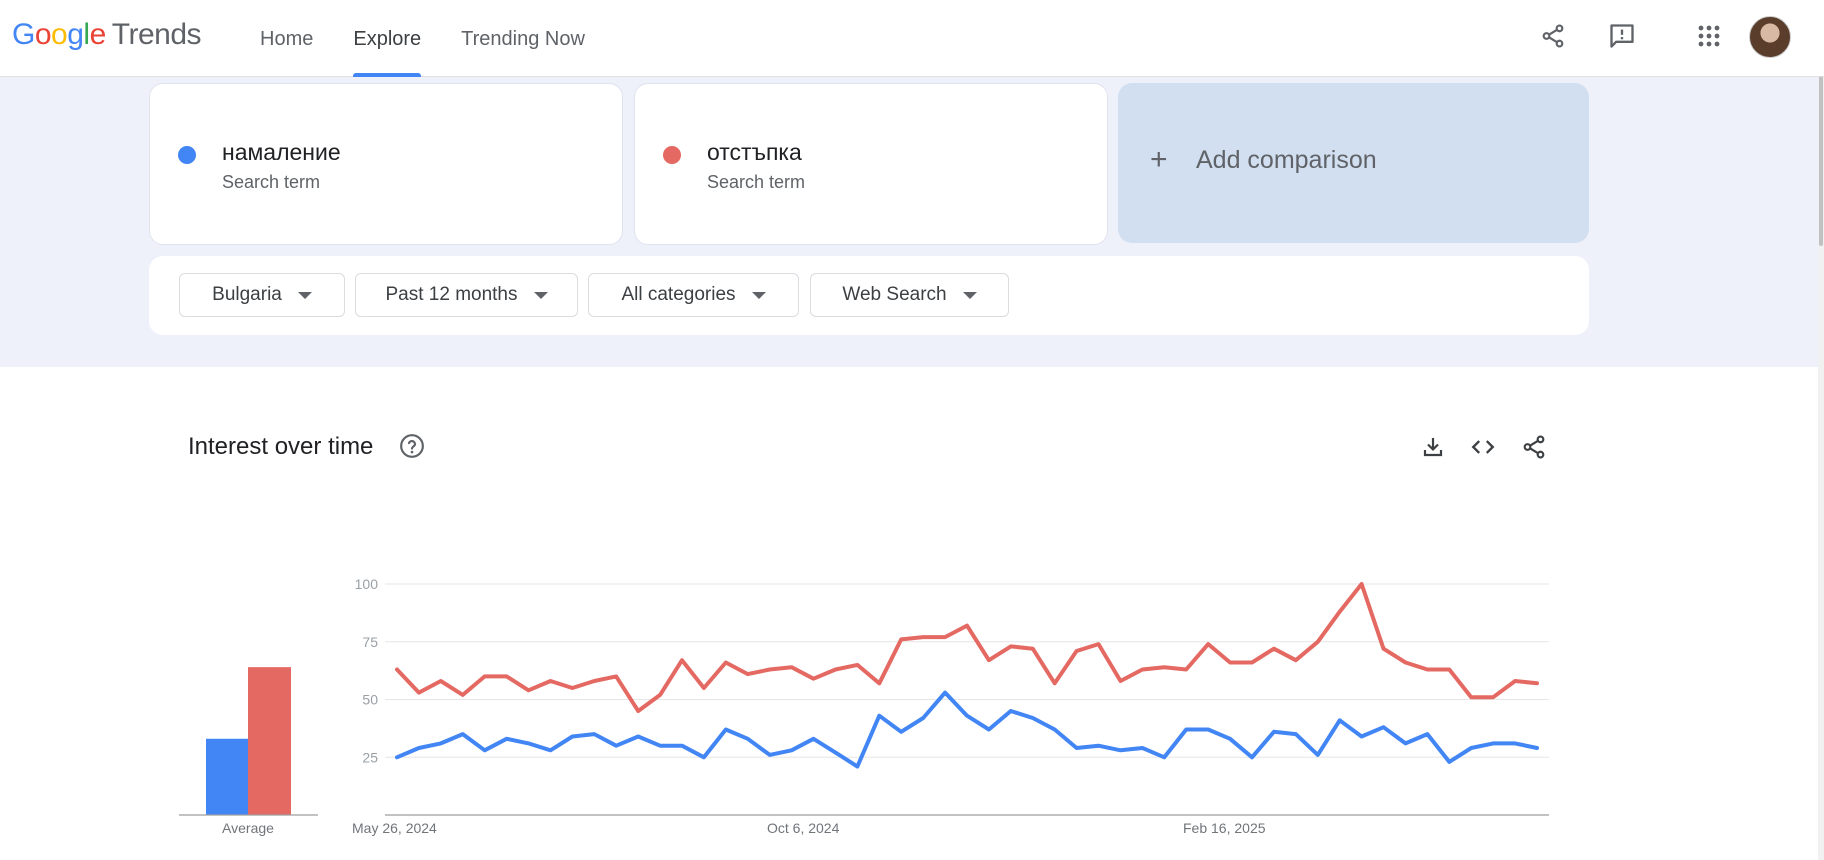 This screenshot has height=860, width=1824. What do you see at coordinates (1709, 36) in the screenshot?
I see `apps-grid-icon` at bounding box center [1709, 36].